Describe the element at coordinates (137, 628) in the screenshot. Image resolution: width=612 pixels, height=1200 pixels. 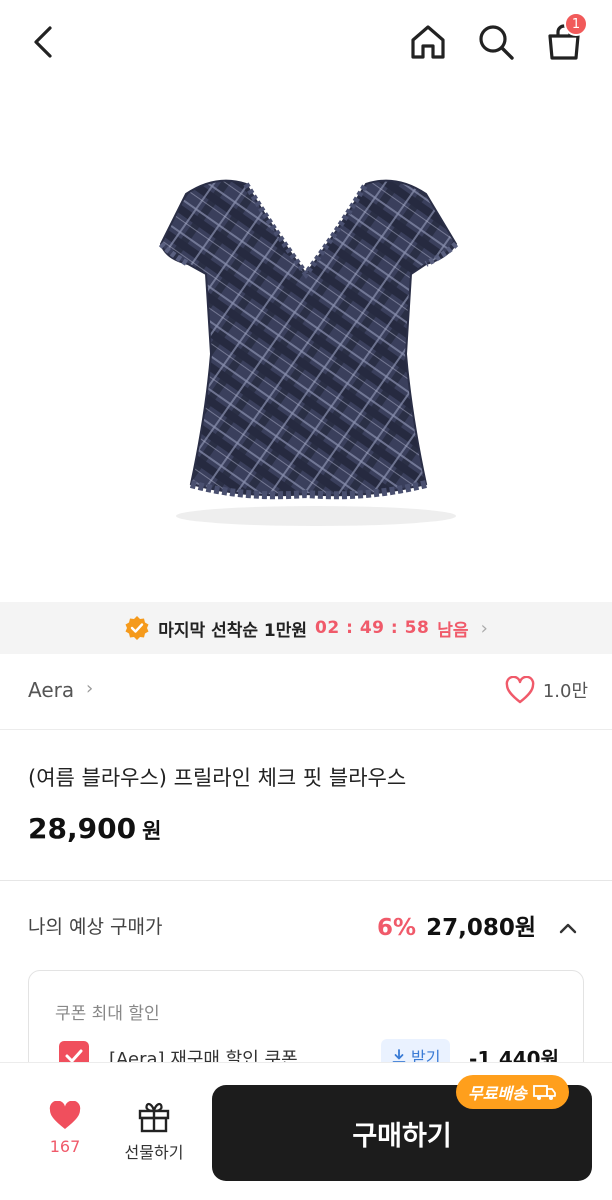
I see `verified-badge-icon` at that location.